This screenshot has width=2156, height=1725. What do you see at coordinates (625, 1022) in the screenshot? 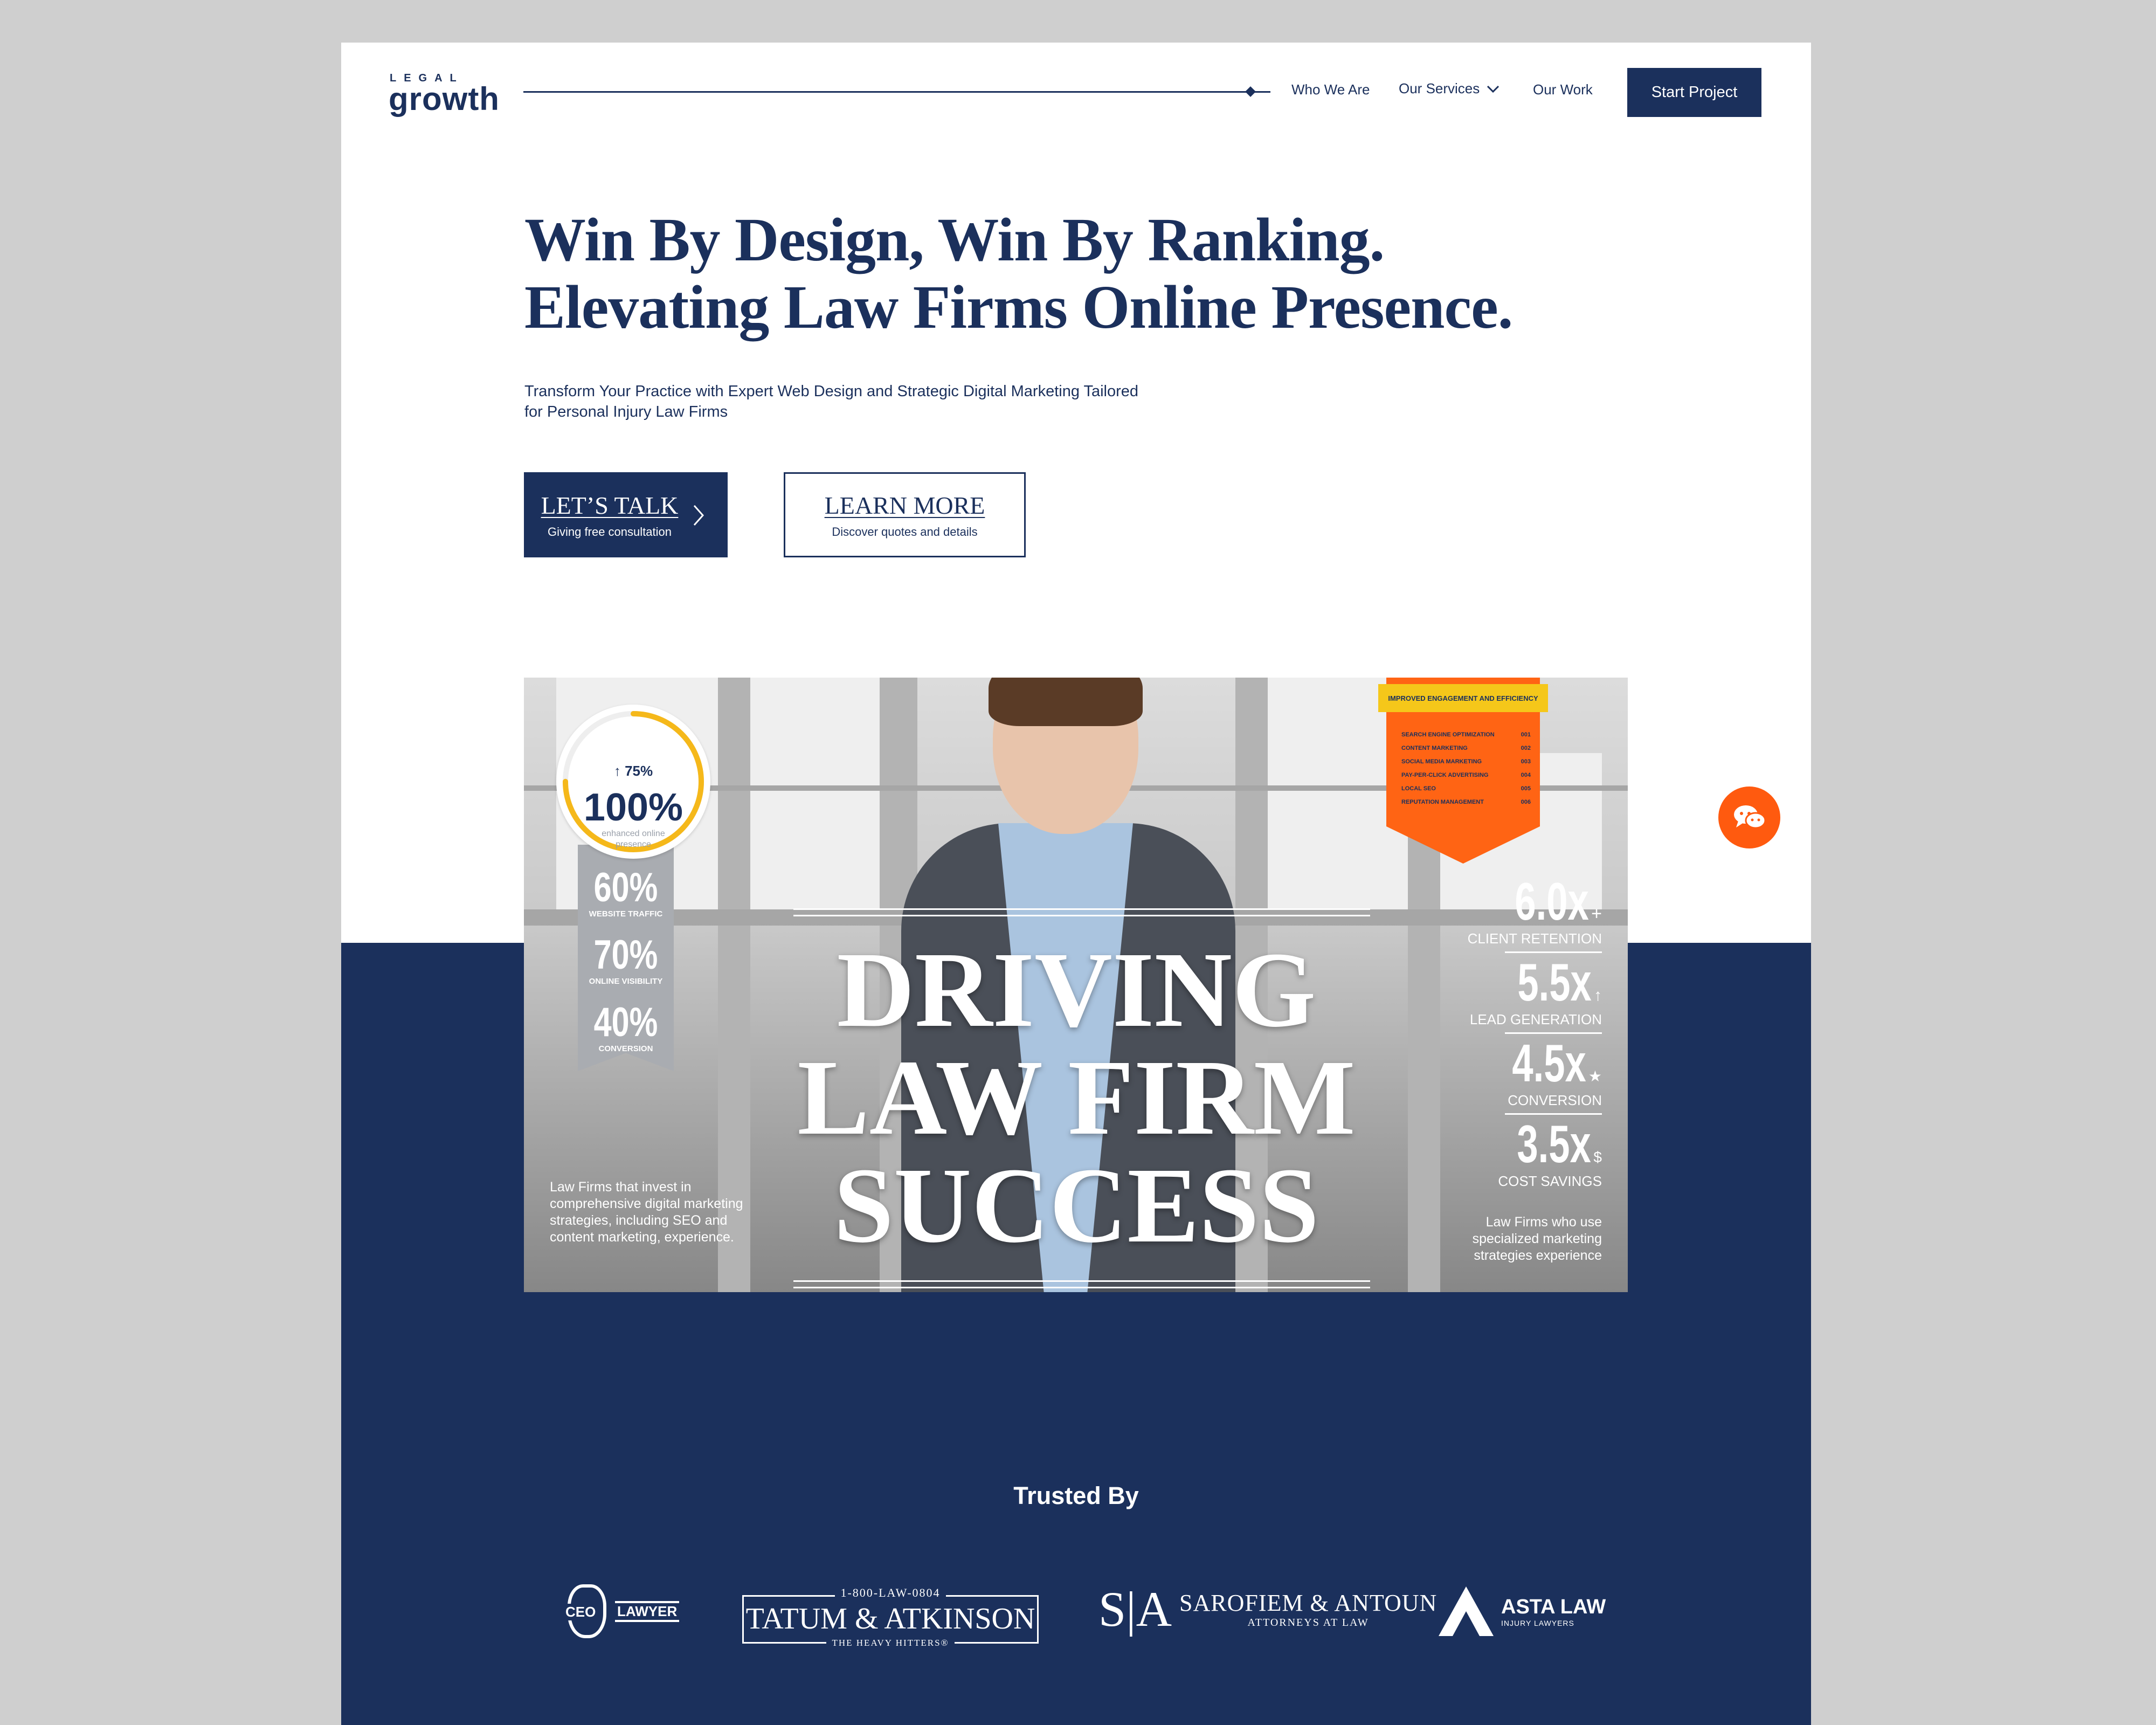
I see `stat-value: 40%` at bounding box center [625, 1022].